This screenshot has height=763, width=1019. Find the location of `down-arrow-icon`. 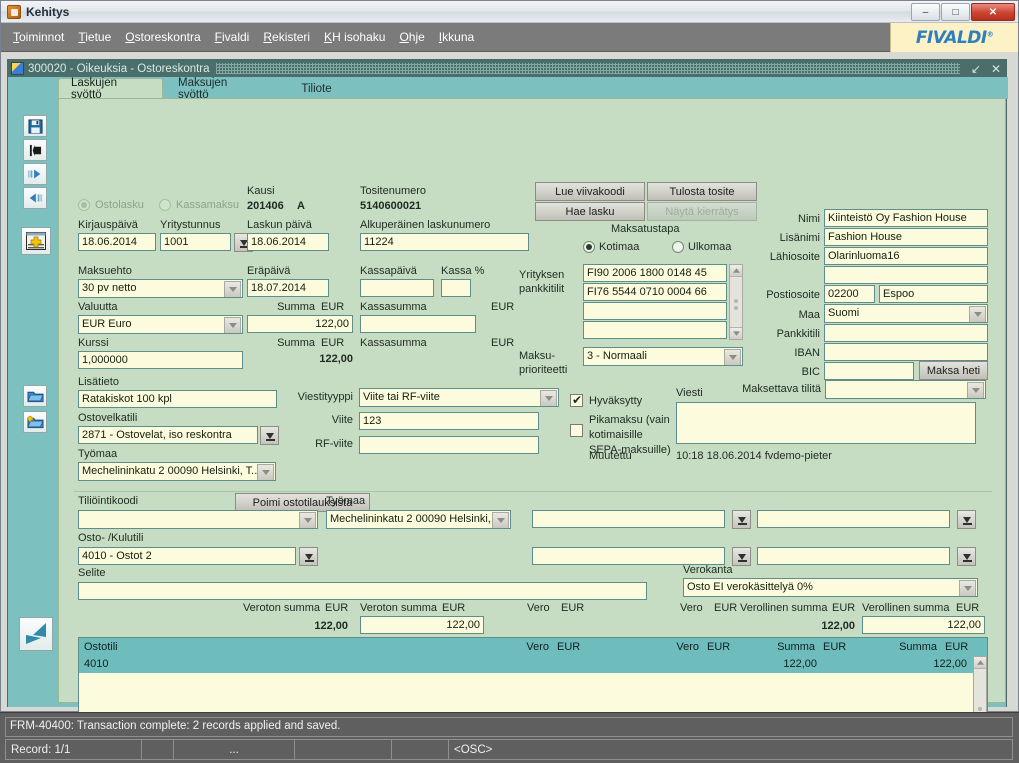

down-arrow-icon is located at coordinates (966, 556).